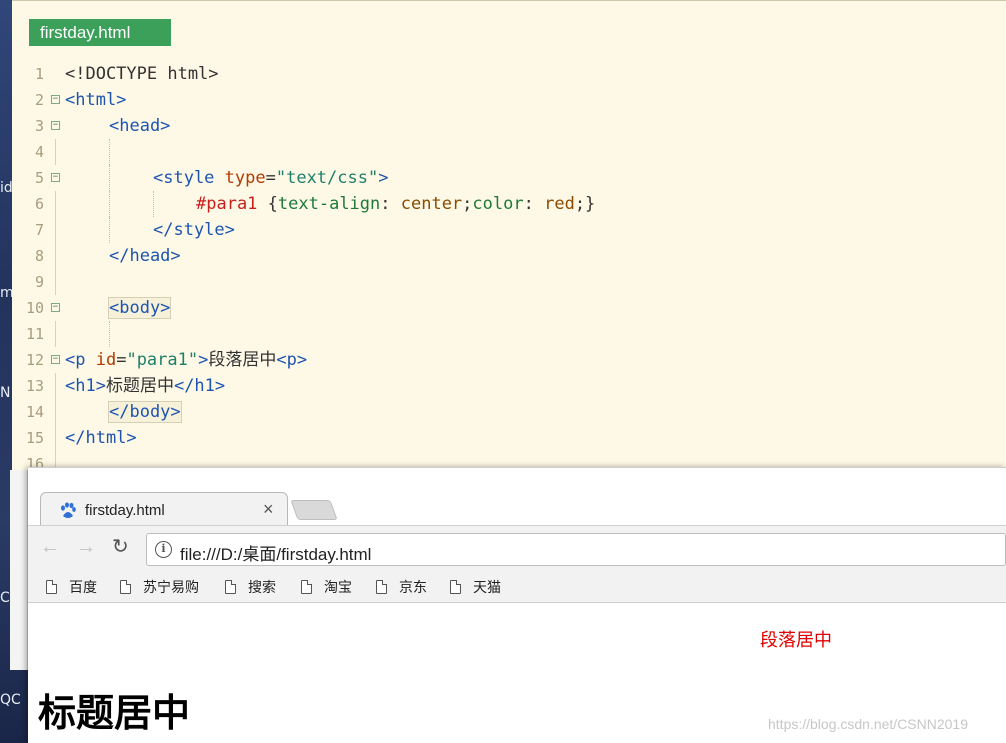  What do you see at coordinates (262, 587) in the screenshot?
I see `bookmark-label: 搜索` at bounding box center [262, 587].